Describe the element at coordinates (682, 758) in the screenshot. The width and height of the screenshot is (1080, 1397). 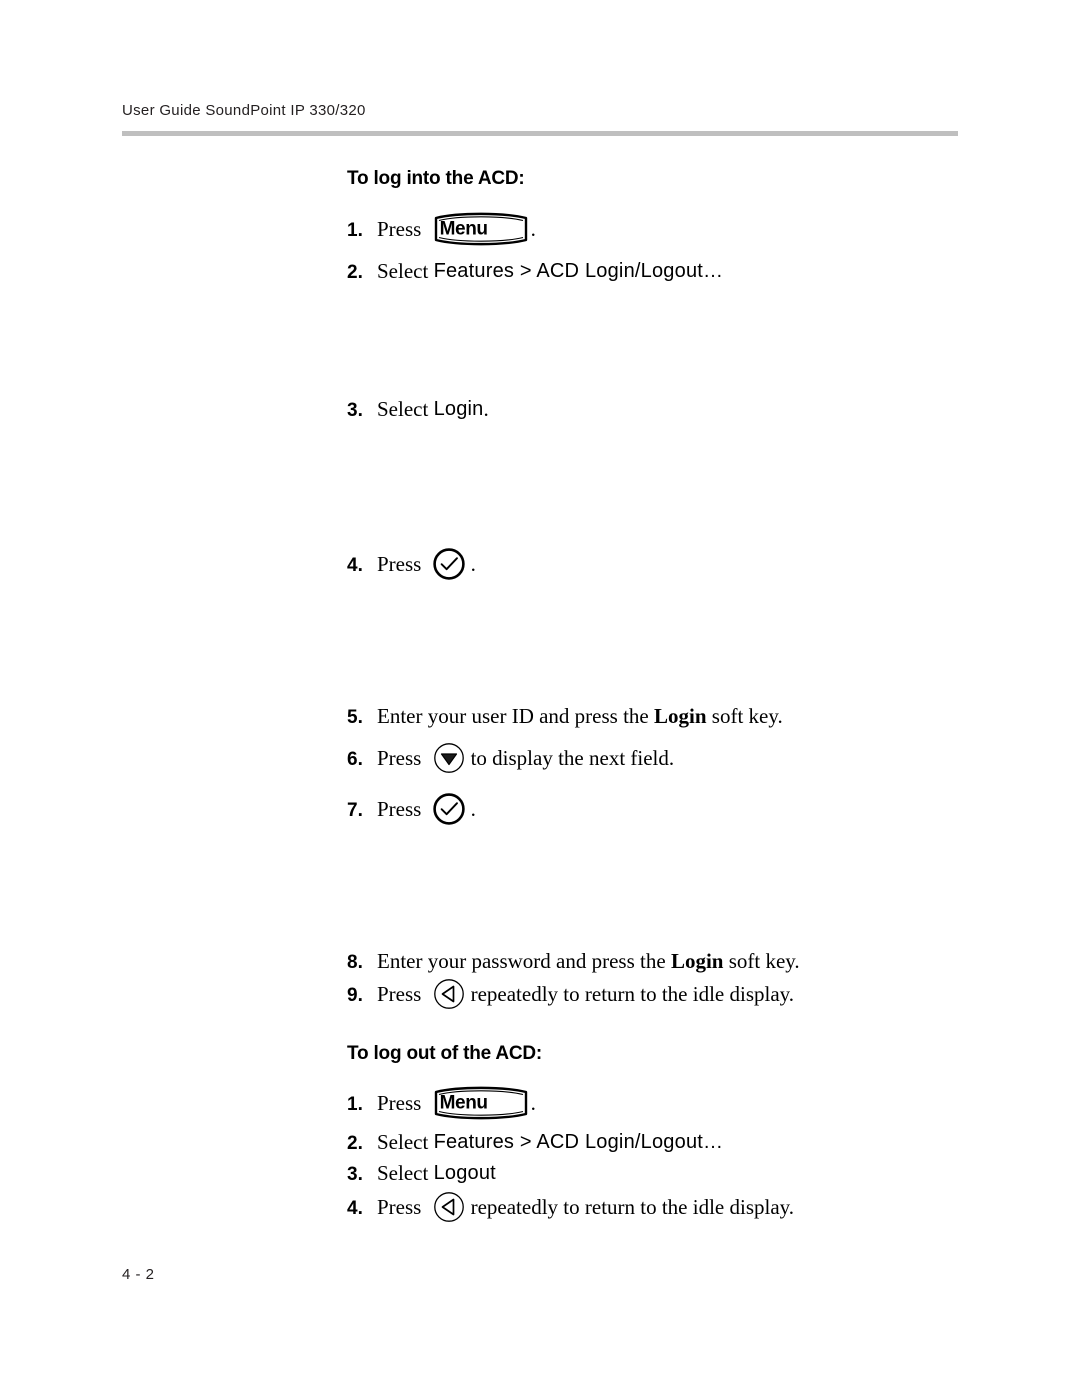
I see `step-text: Press to display the next field.` at that location.